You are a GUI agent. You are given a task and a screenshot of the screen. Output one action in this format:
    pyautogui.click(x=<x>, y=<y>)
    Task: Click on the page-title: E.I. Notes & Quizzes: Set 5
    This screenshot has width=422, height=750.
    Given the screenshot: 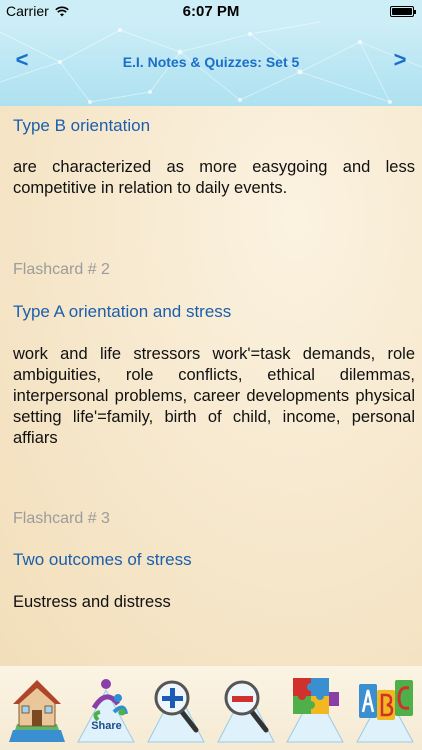 What is the action you would take?
    pyautogui.click(x=211, y=62)
    